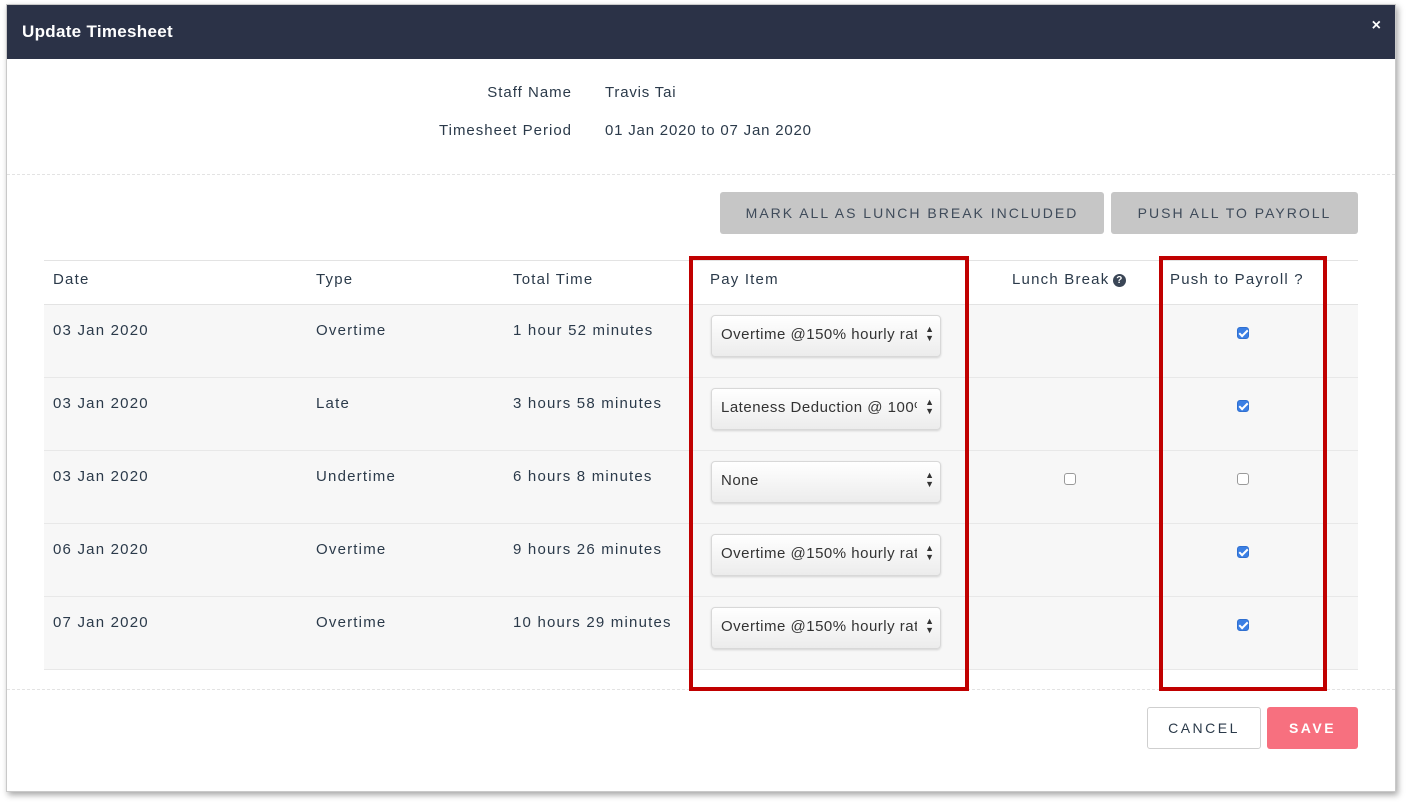 This screenshot has width=1408, height=802. Describe the element at coordinates (1237, 279) in the screenshot. I see `col-push-to-payroll: Push to Payroll ?` at that location.